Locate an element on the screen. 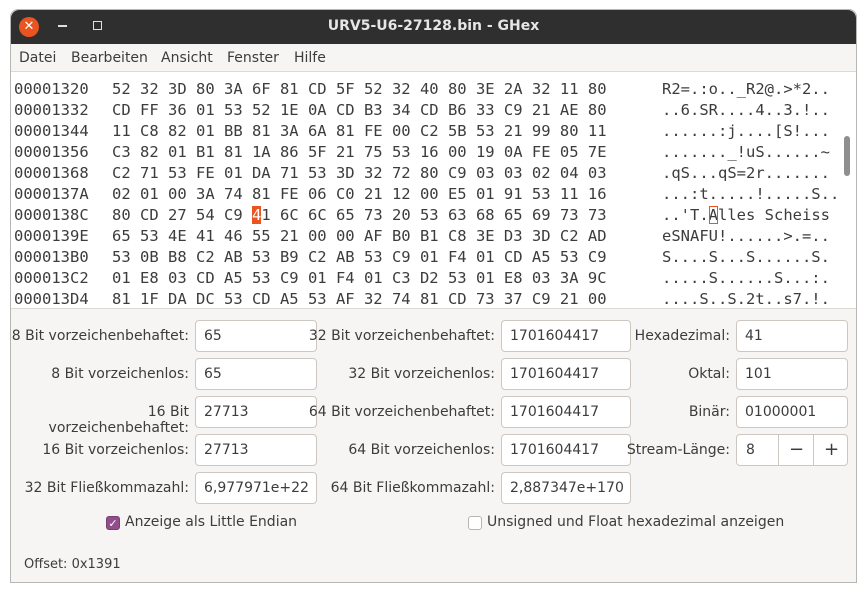 The height and width of the screenshot is (593, 867). menu-datei: Datei is located at coordinates (37, 58).